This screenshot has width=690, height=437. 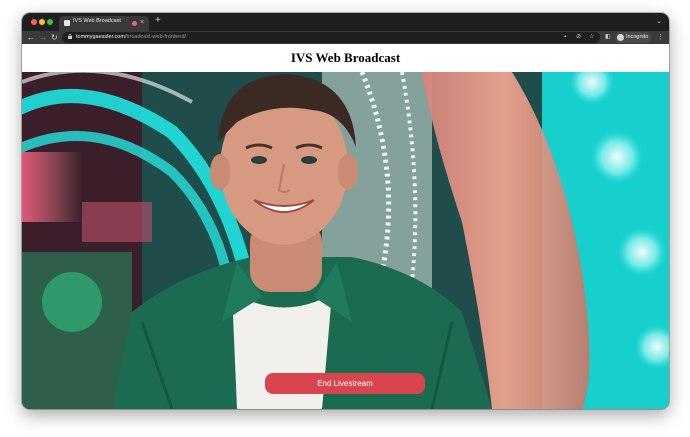 What do you see at coordinates (97, 21) in the screenshot?
I see `tab-title: IVS Web Broadcast` at bounding box center [97, 21].